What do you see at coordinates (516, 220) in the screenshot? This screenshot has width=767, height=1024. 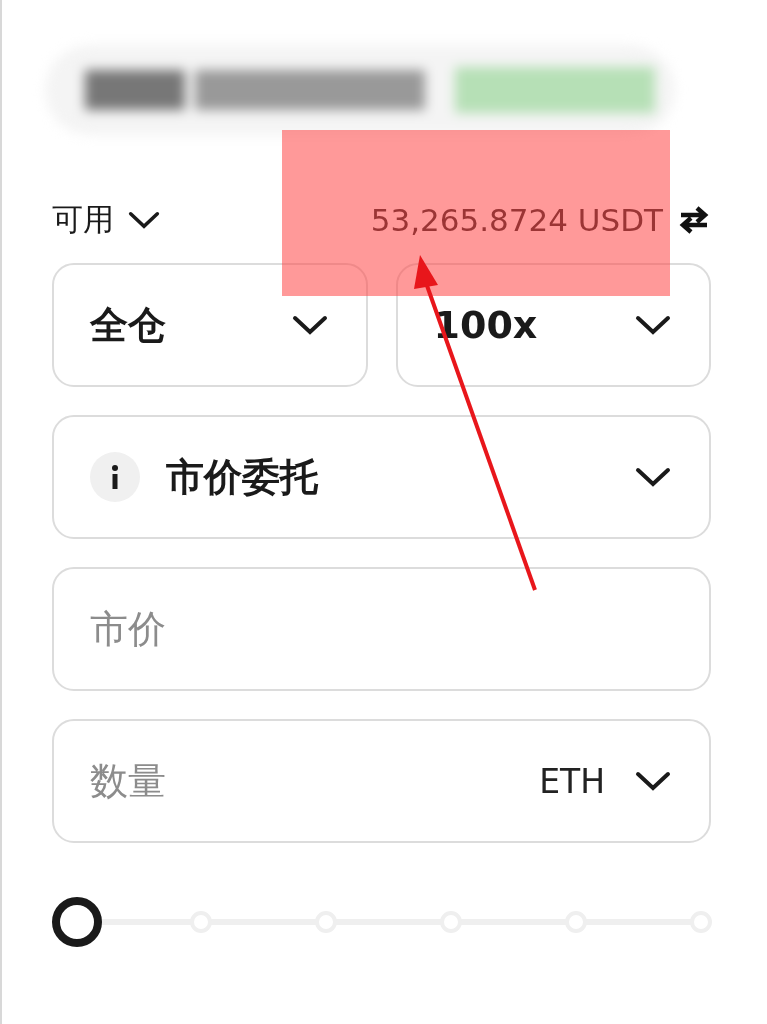 I see `balance-value: 53,265.8724 USDT` at bounding box center [516, 220].